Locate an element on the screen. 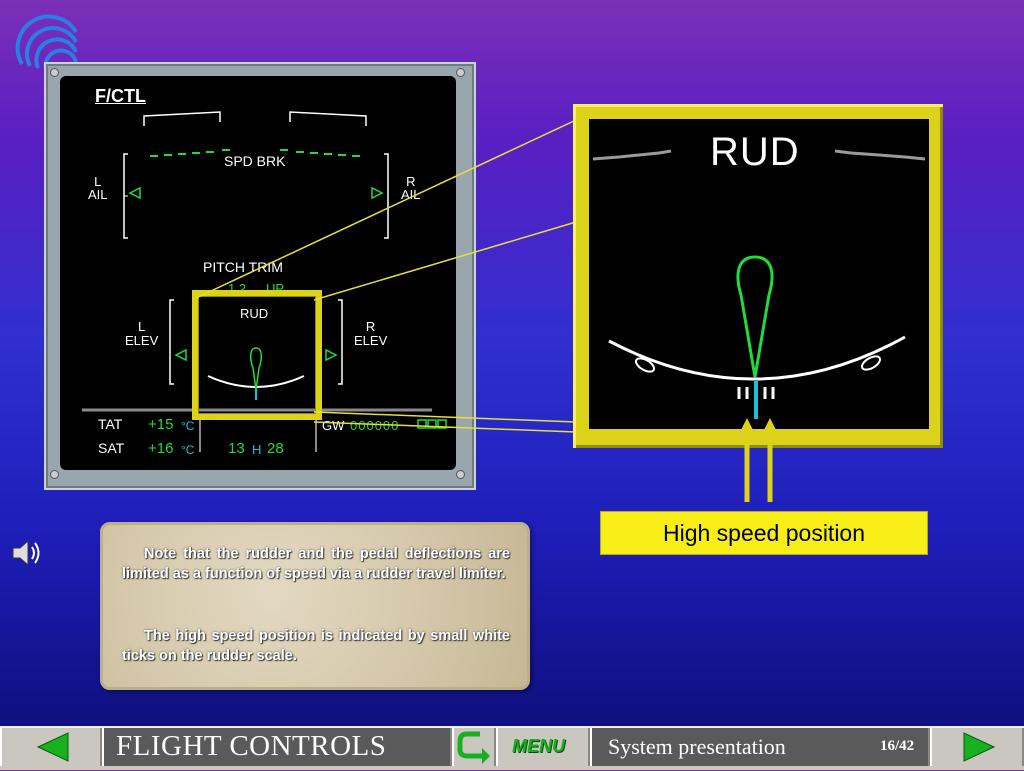 The image size is (1024, 771). section-subtitle: System presentation is located at coordinates (697, 746).